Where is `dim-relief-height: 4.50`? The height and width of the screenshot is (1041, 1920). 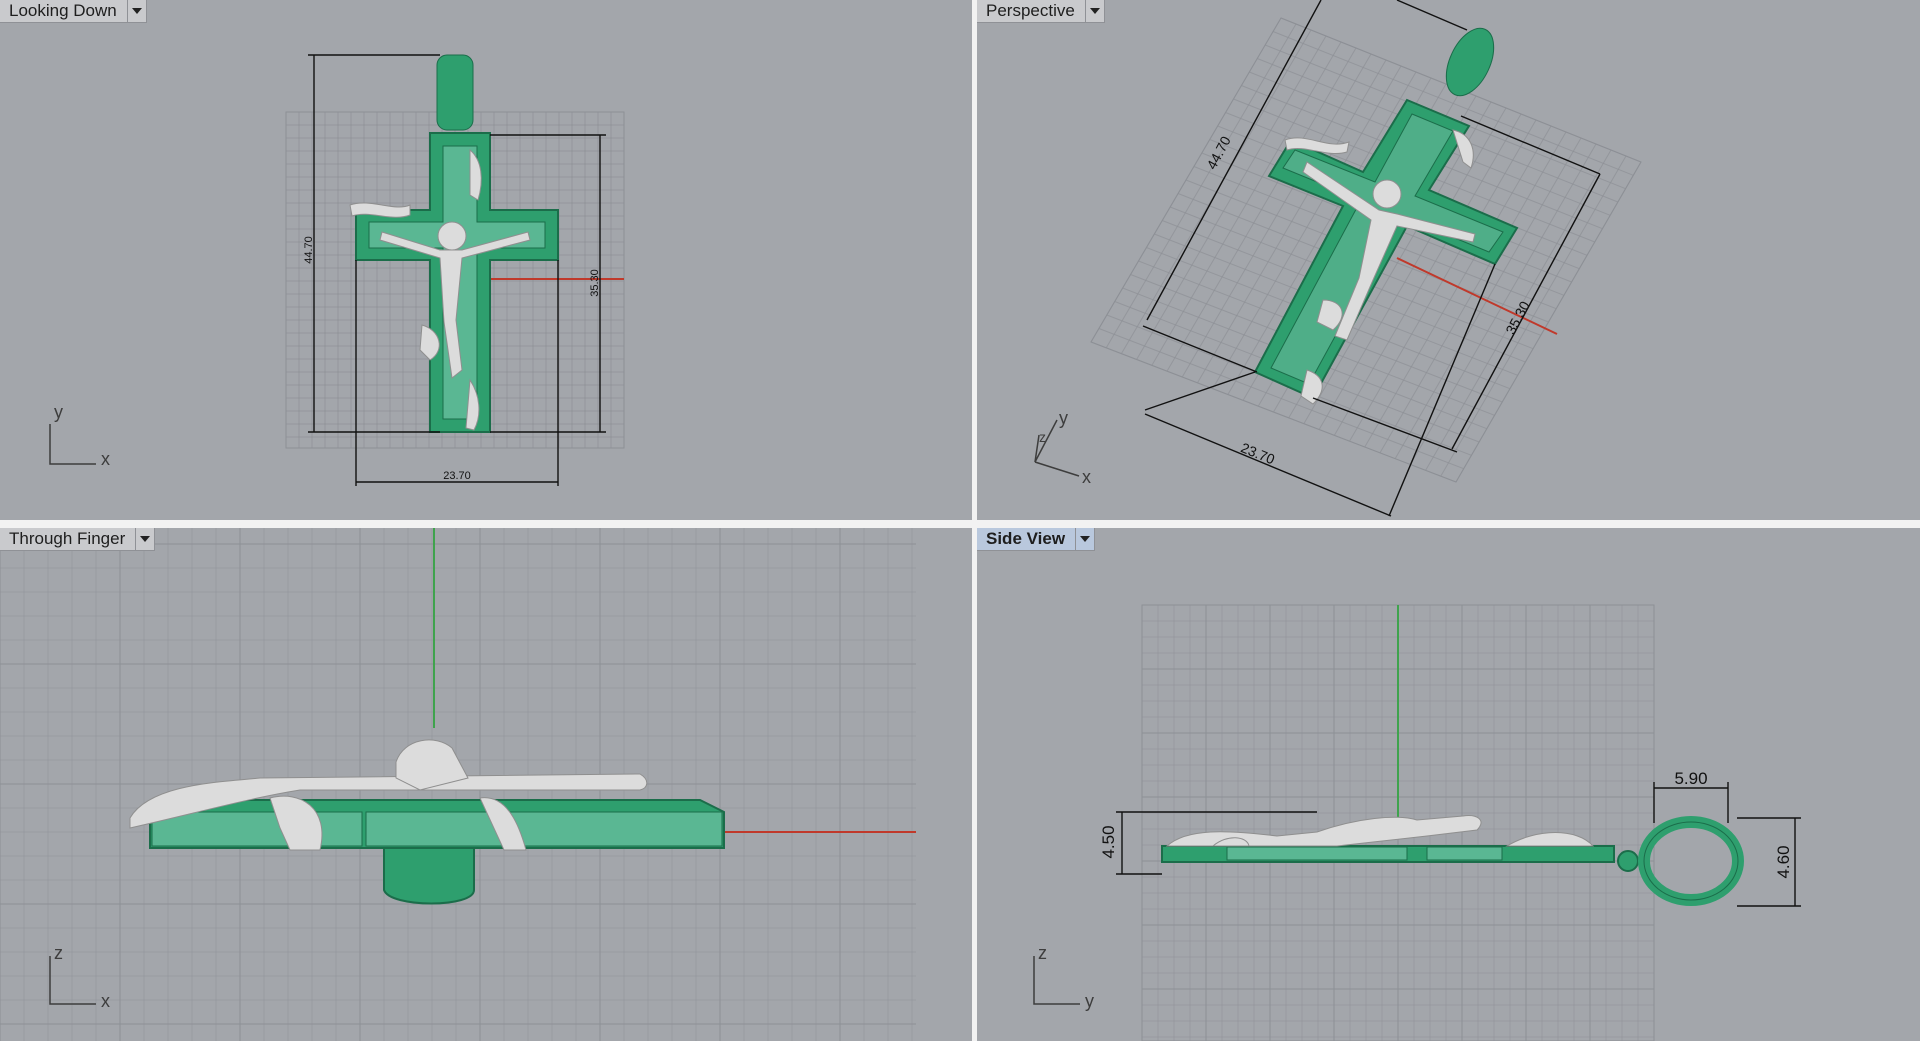
dim-relief-height: 4.50 is located at coordinates (1108, 841).